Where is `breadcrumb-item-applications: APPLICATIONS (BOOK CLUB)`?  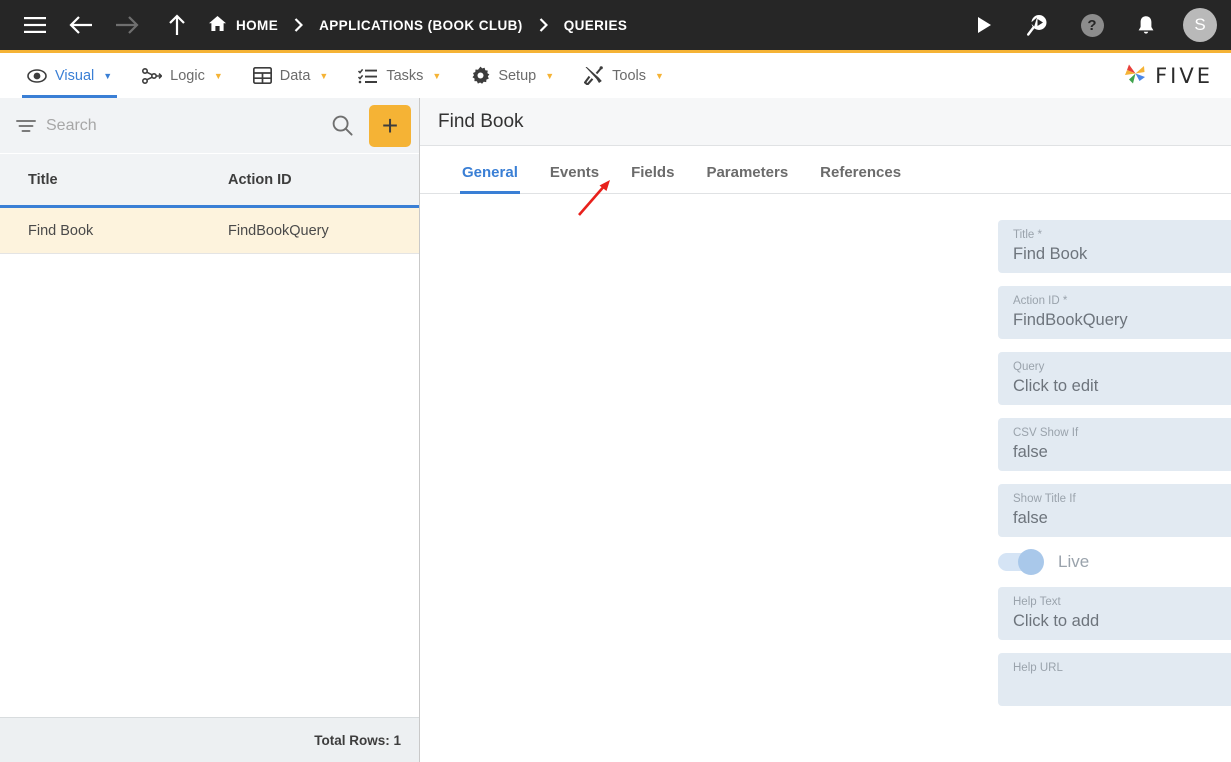 breadcrumb-item-applications: APPLICATIONS (BOOK CLUB) is located at coordinates (421, 25).